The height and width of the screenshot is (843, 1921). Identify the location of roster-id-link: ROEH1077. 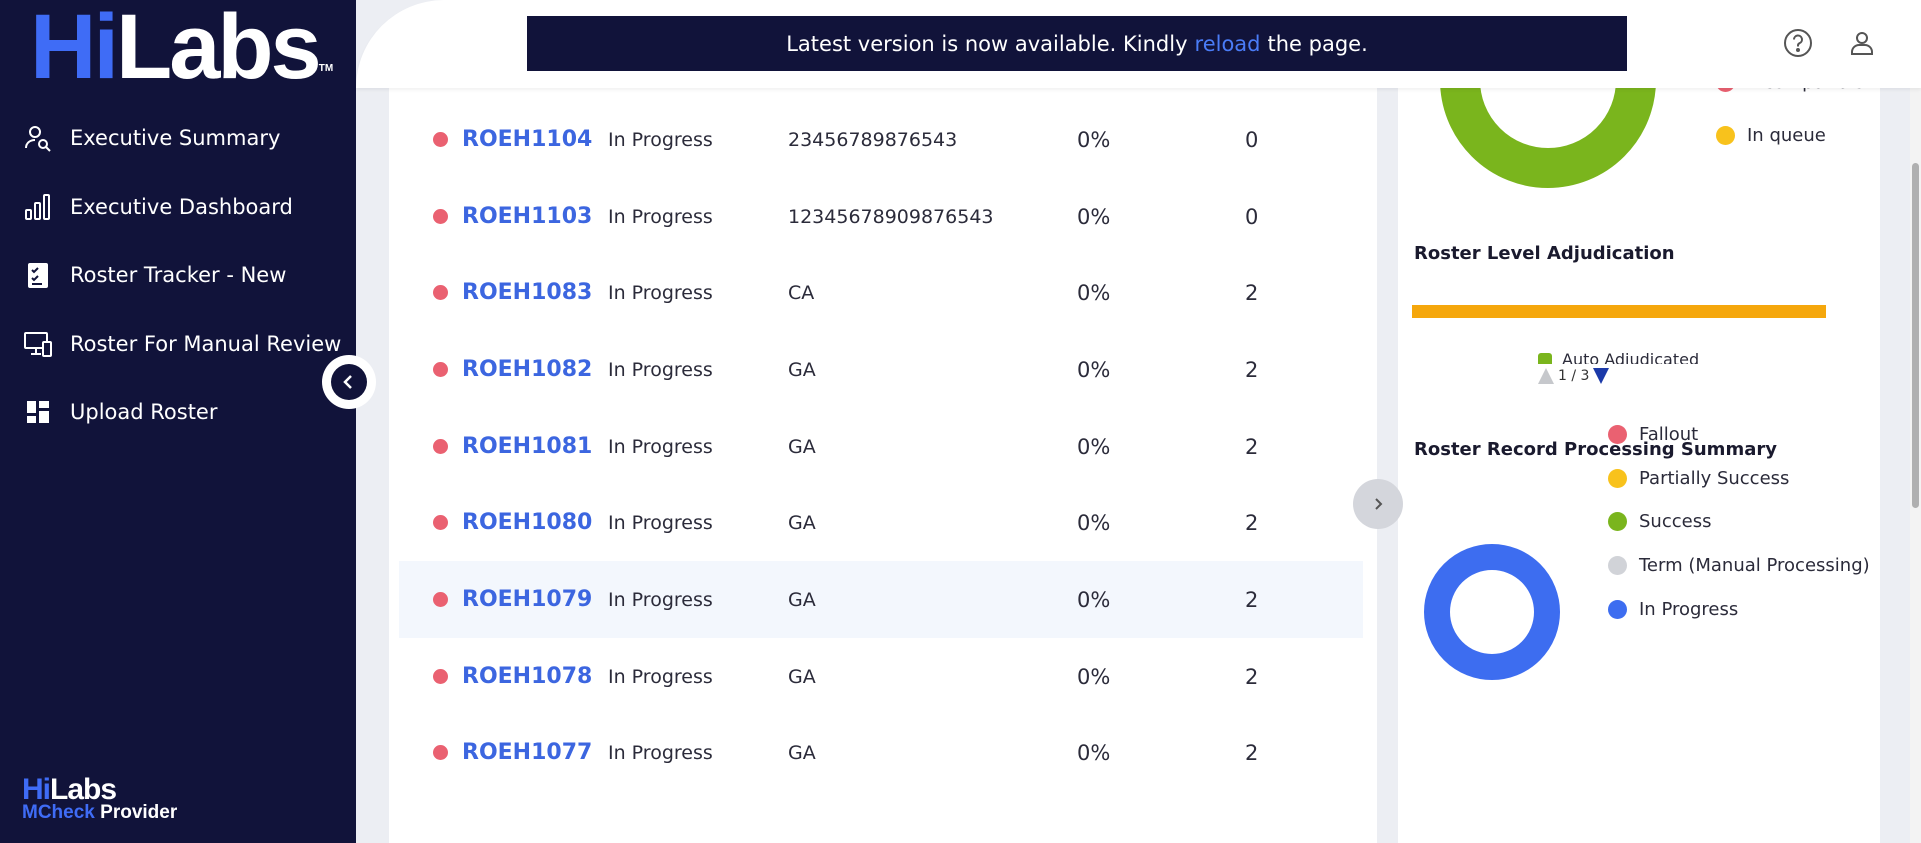
(527, 752).